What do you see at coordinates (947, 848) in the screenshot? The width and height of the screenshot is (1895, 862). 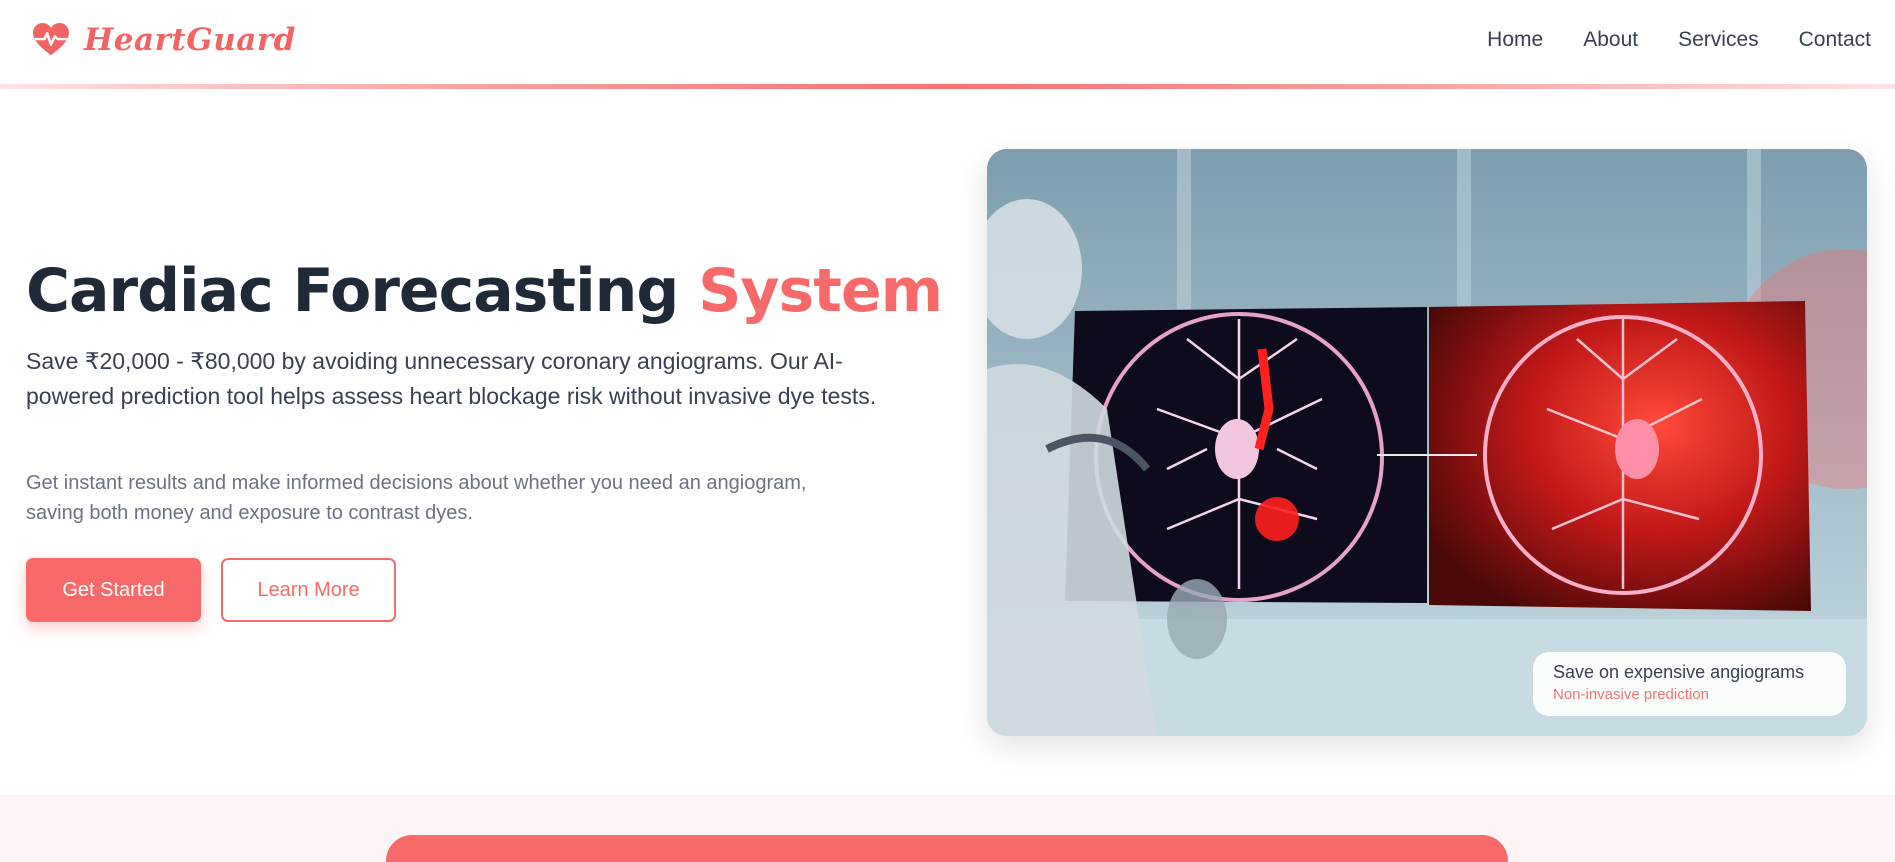 I see `next-section-banner` at bounding box center [947, 848].